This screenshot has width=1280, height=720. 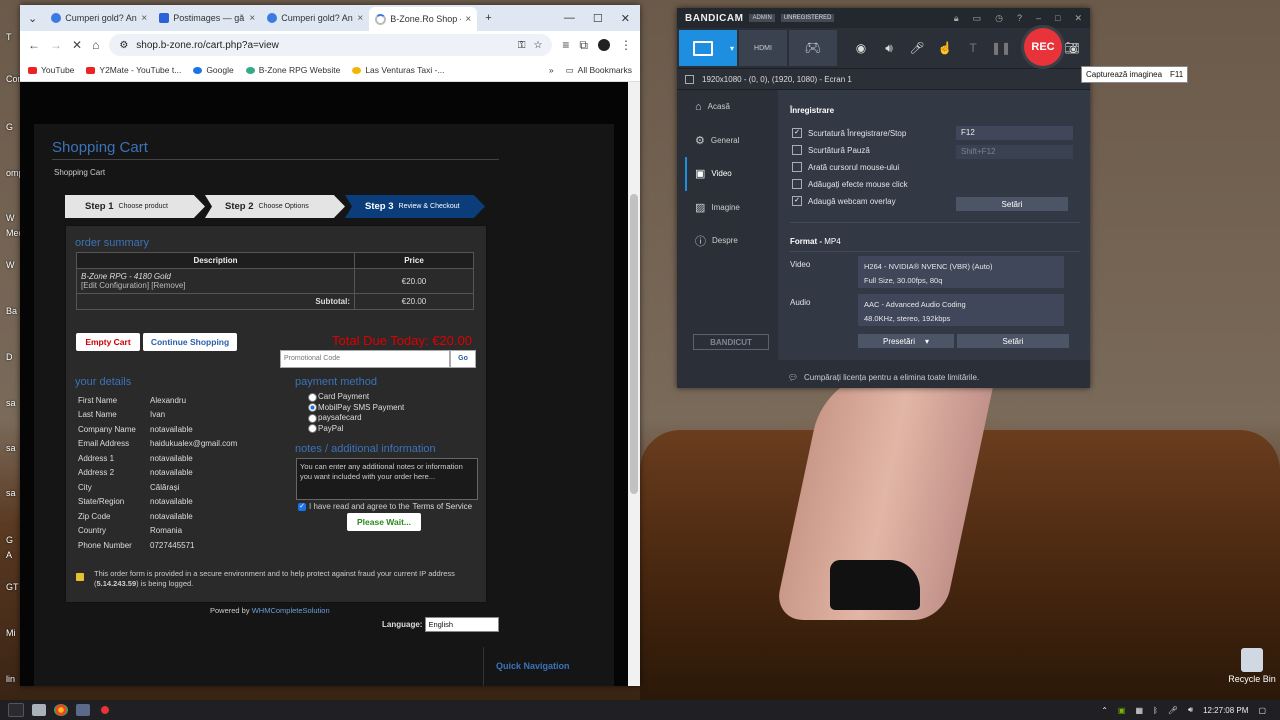 I want to click on bookmark-bzone: B-Zone RPG Website, so click(x=292, y=70).